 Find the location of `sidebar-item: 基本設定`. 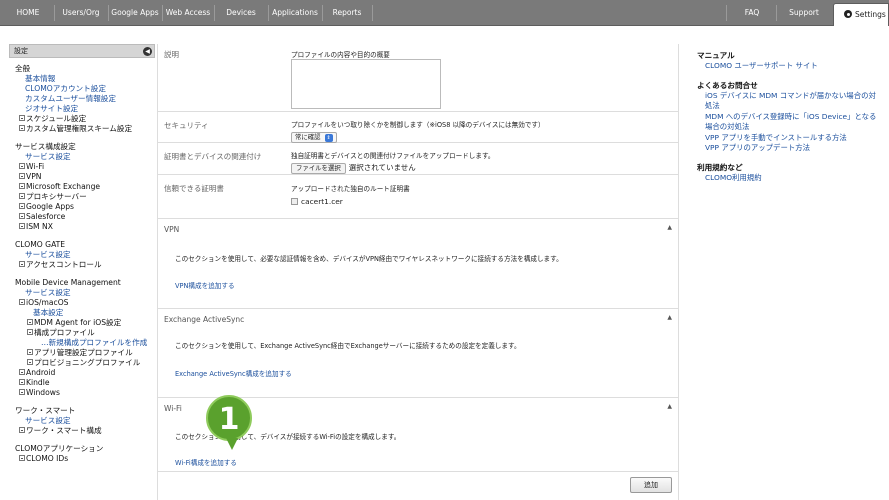

sidebar-item: 基本設定 is located at coordinates (85, 313).